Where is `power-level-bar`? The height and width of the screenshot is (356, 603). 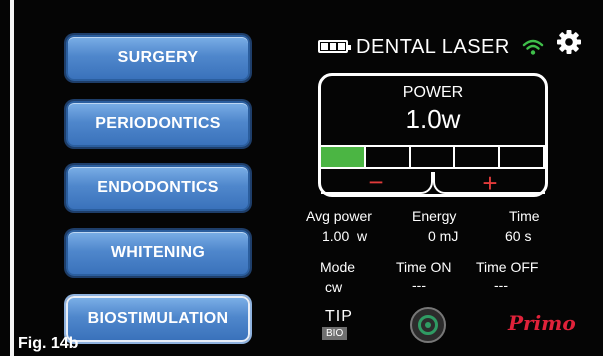 power-level-bar is located at coordinates (433, 157).